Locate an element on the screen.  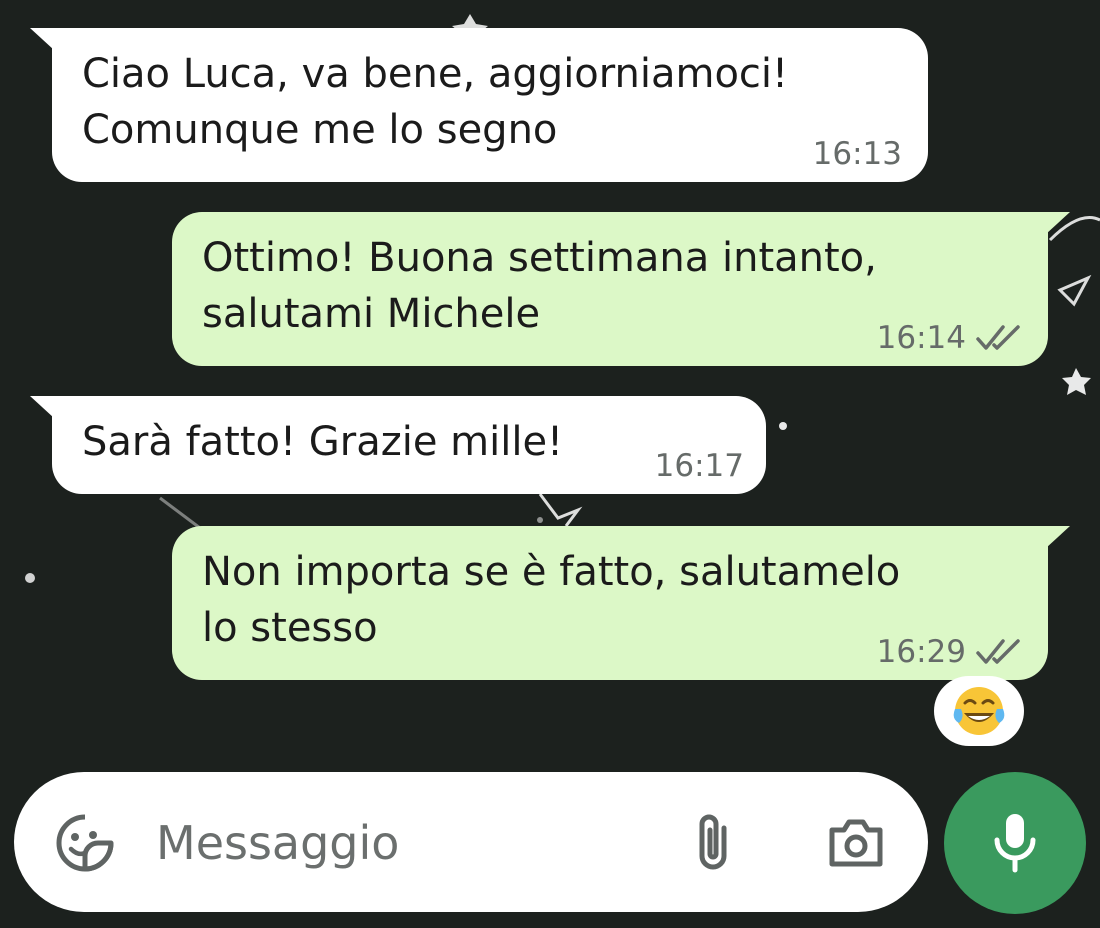
message-time: 16:14 is located at coordinates (921, 338).